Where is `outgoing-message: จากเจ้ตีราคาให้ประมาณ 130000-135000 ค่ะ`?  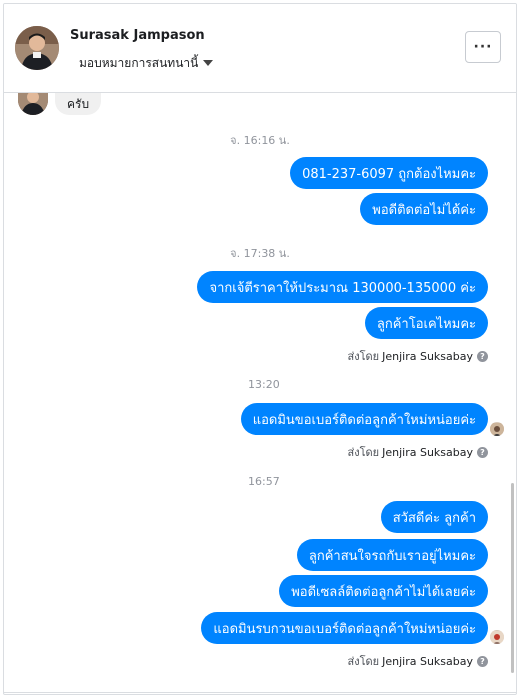
outgoing-message: จากเจ้ตีราคาให้ประมาณ 130000-135000 ค่ะ is located at coordinates (342, 287).